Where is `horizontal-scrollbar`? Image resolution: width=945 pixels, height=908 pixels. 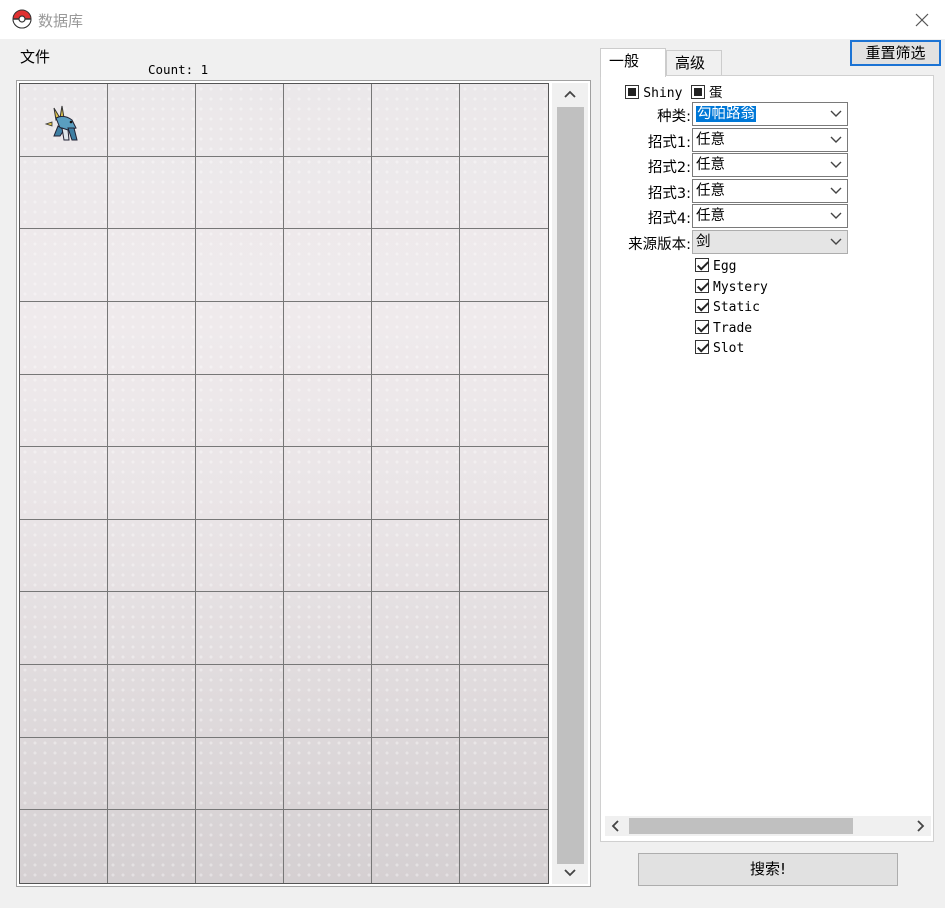 horizontal-scrollbar is located at coordinates (768, 826).